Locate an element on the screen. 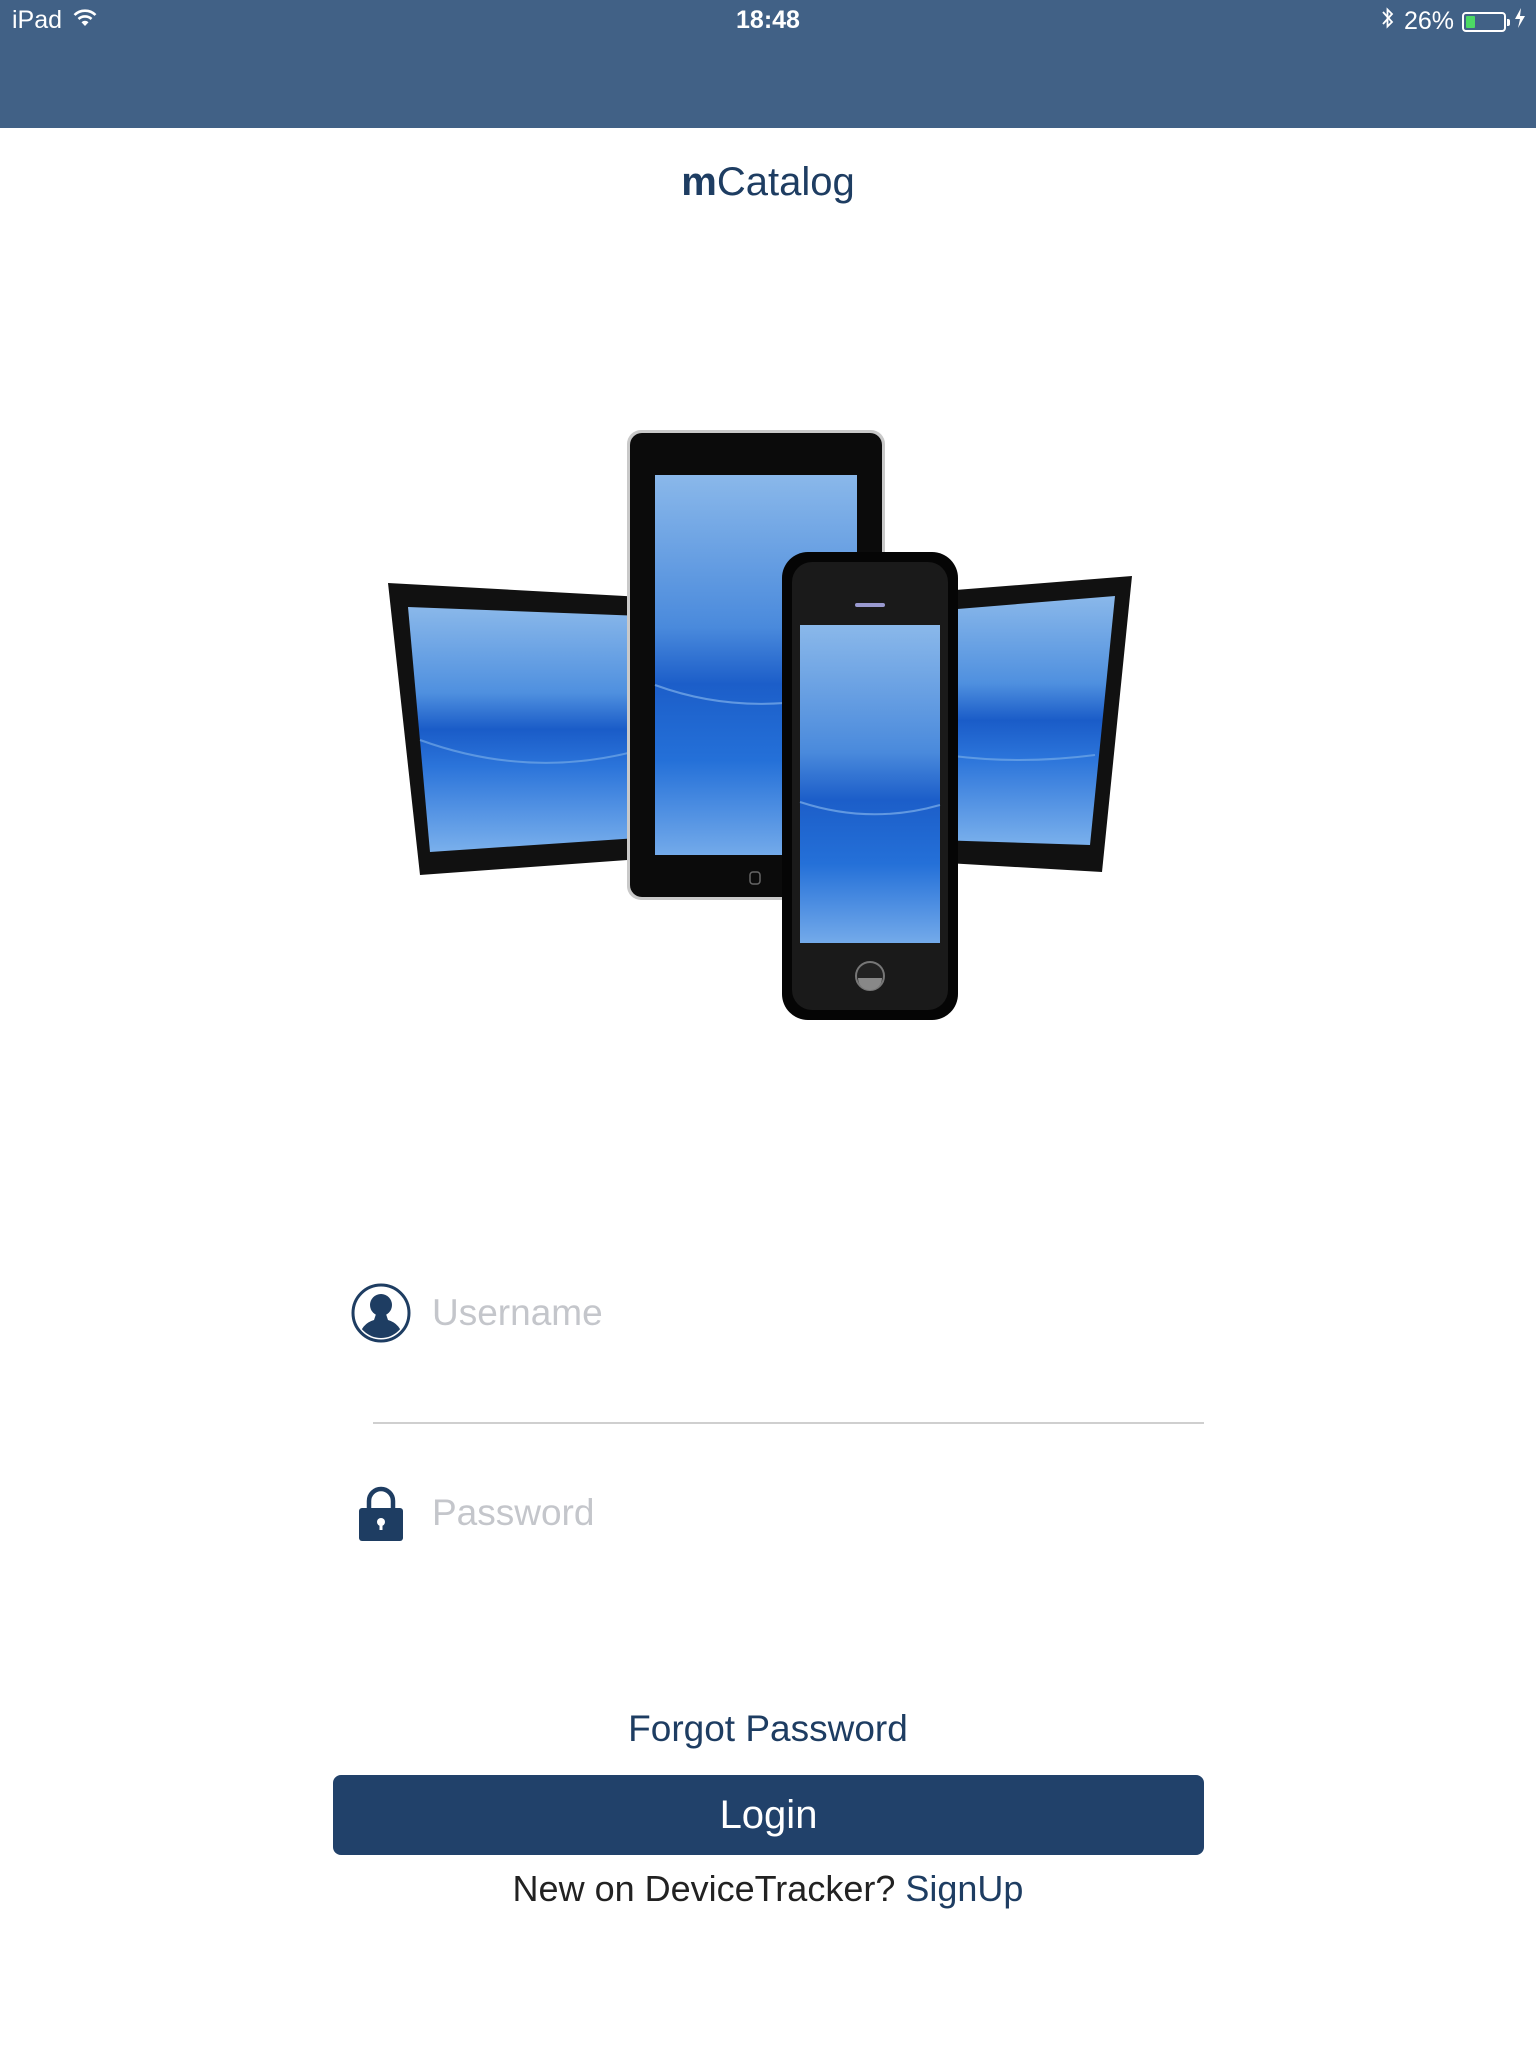 This screenshot has height=2048, width=1536. phone is located at coordinates (870, 786).